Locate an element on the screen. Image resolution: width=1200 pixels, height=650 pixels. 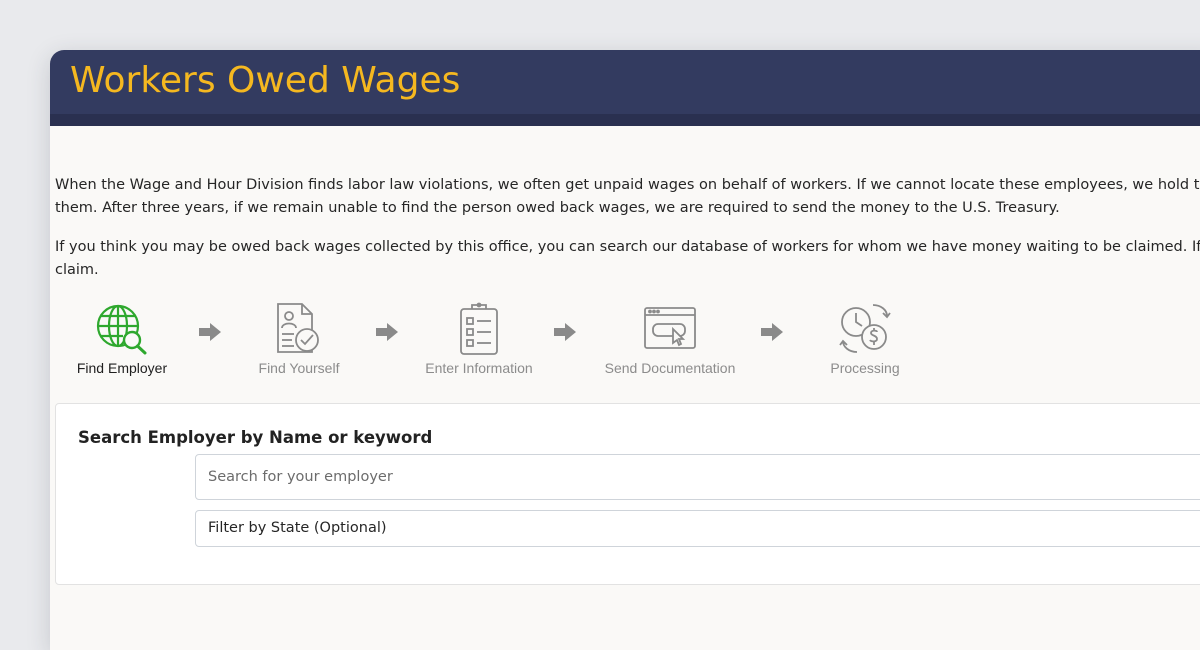
state-filter-select: Filter by State (Optional) is located at coordinates (697, 528).